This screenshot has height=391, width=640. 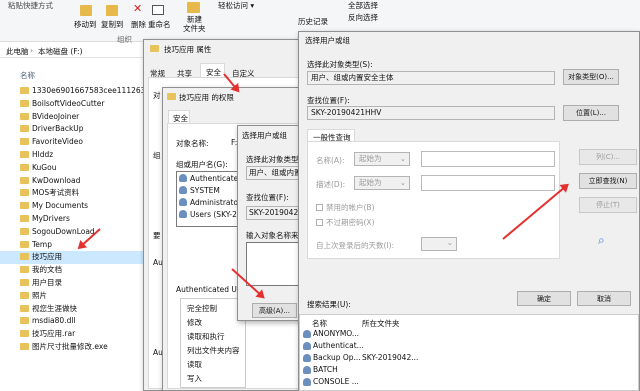 I want to click on user-administrators: Administrators, so click(x=212, y=203).